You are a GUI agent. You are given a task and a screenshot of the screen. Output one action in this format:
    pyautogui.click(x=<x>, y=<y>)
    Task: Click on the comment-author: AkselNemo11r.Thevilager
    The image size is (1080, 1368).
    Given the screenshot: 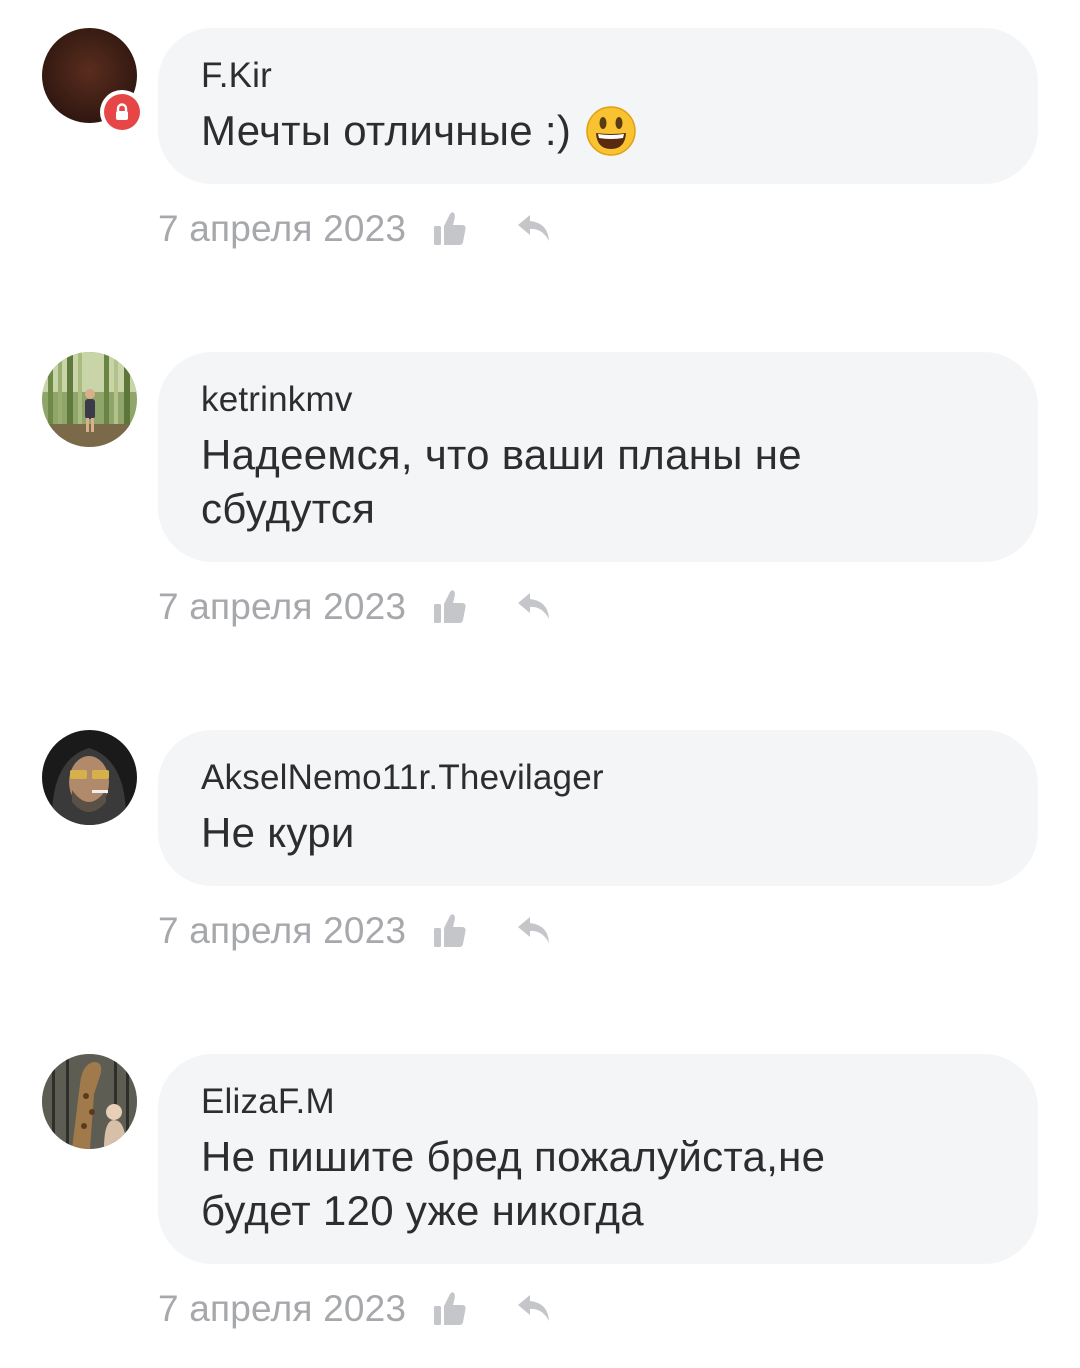 What is the action you would take?
    pyautogui.click(x=598, y=778)
    